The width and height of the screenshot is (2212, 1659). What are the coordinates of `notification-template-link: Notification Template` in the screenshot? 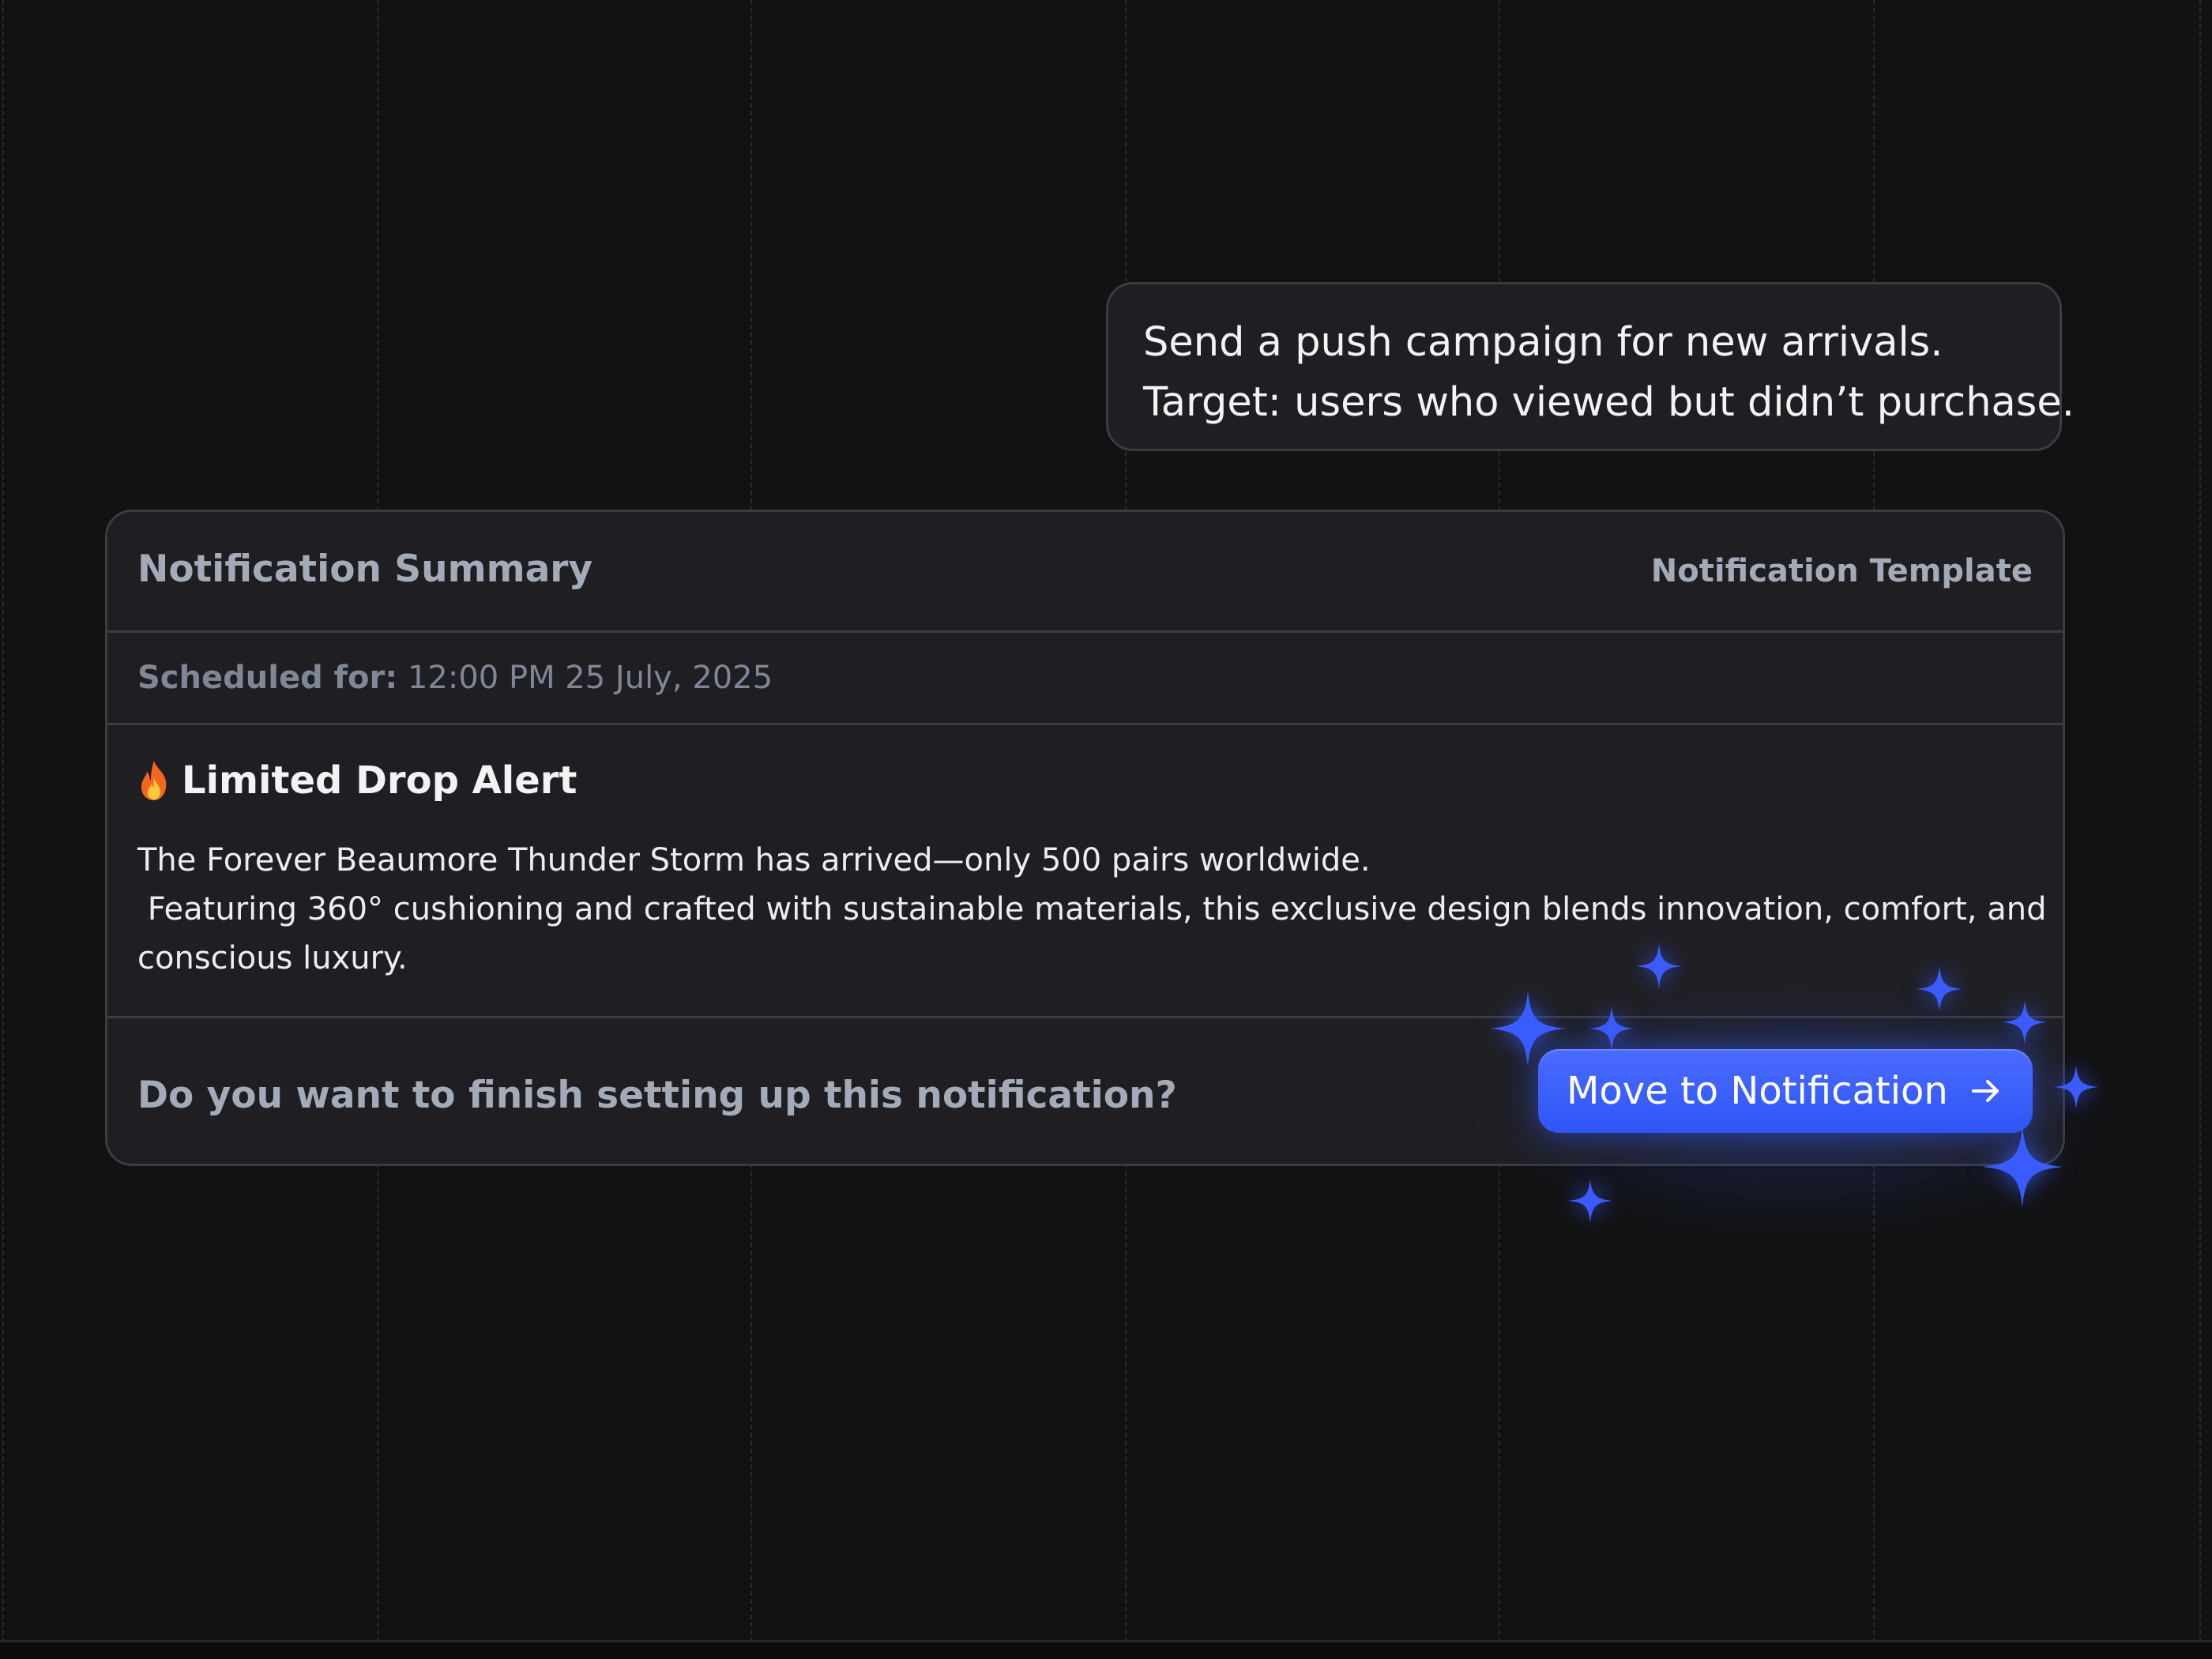 It's located at (1842, 571).